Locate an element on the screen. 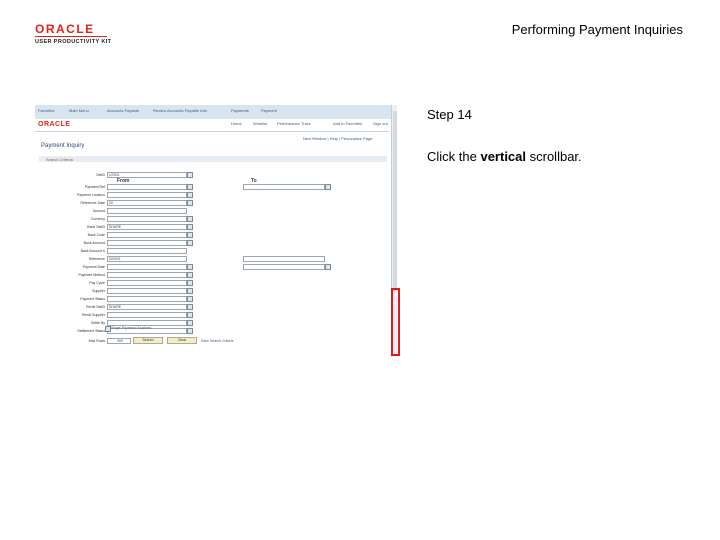 Image resolution: width=720 pixels, height=540 pixels. topbar-review-ap: Review Accounts Payable Info is located at coordinates (180, 110).